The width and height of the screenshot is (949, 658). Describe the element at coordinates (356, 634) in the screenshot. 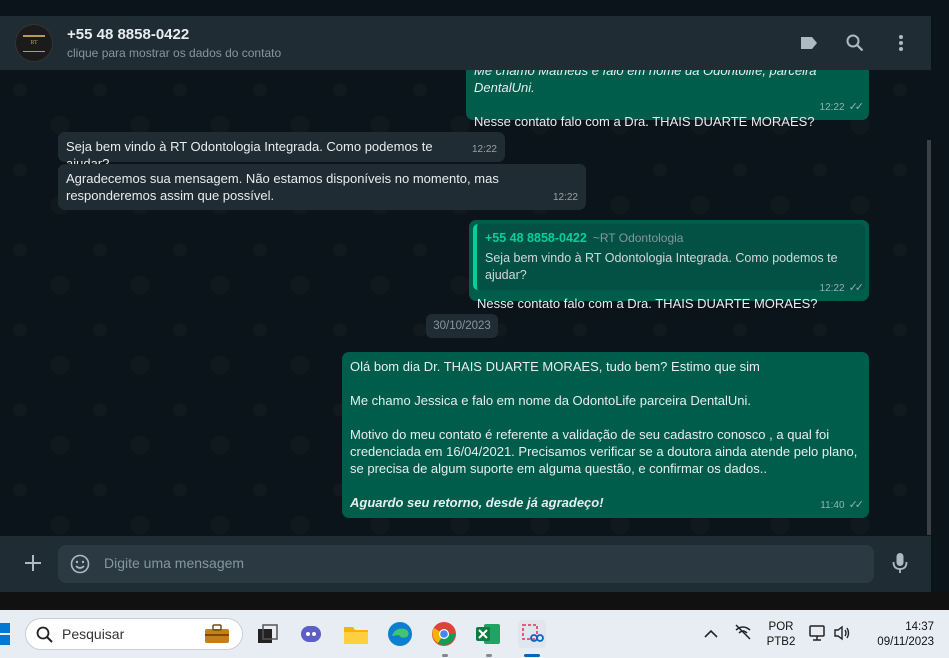

I see `file-explorer-icon` at that location.